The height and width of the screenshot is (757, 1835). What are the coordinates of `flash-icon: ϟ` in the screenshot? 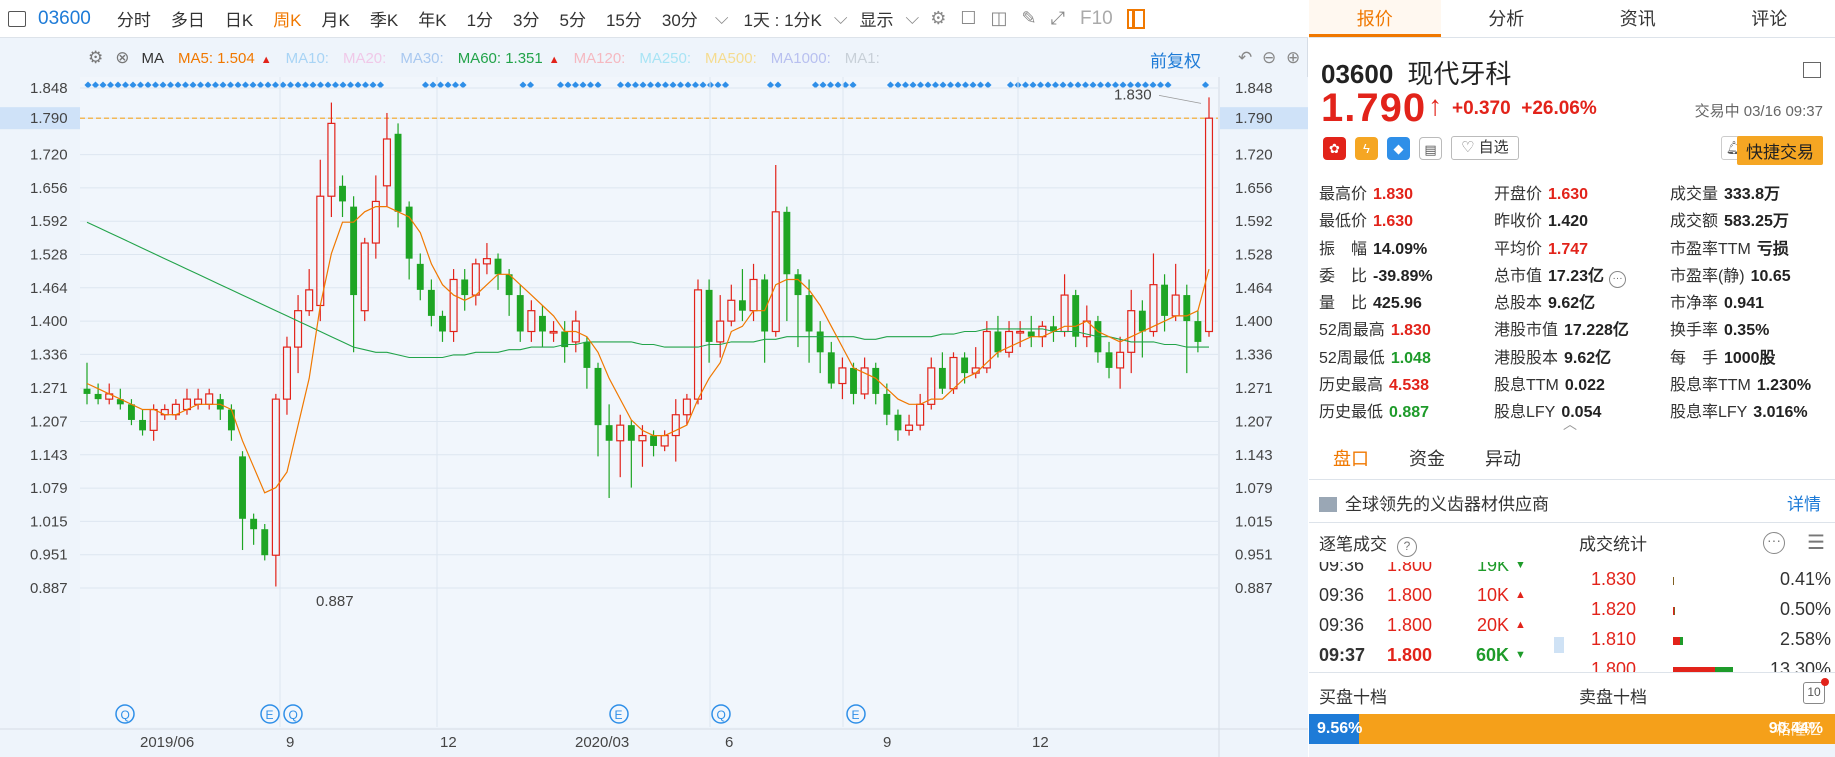 It's located at (1366, 148).